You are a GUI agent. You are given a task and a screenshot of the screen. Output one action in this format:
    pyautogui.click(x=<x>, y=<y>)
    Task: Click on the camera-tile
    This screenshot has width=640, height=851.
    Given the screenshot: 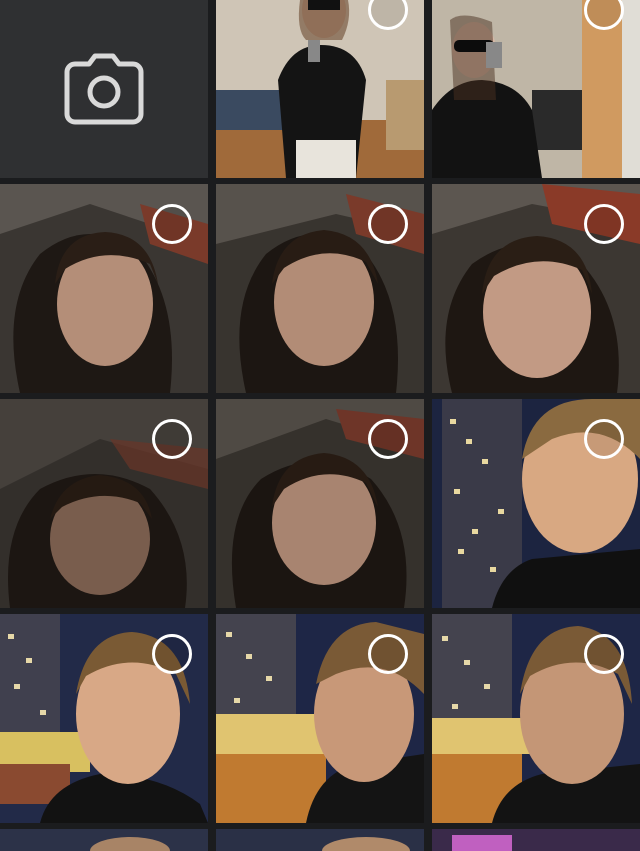 What is the action you would take?
    pyautogui.click(x=104, y=89)
    